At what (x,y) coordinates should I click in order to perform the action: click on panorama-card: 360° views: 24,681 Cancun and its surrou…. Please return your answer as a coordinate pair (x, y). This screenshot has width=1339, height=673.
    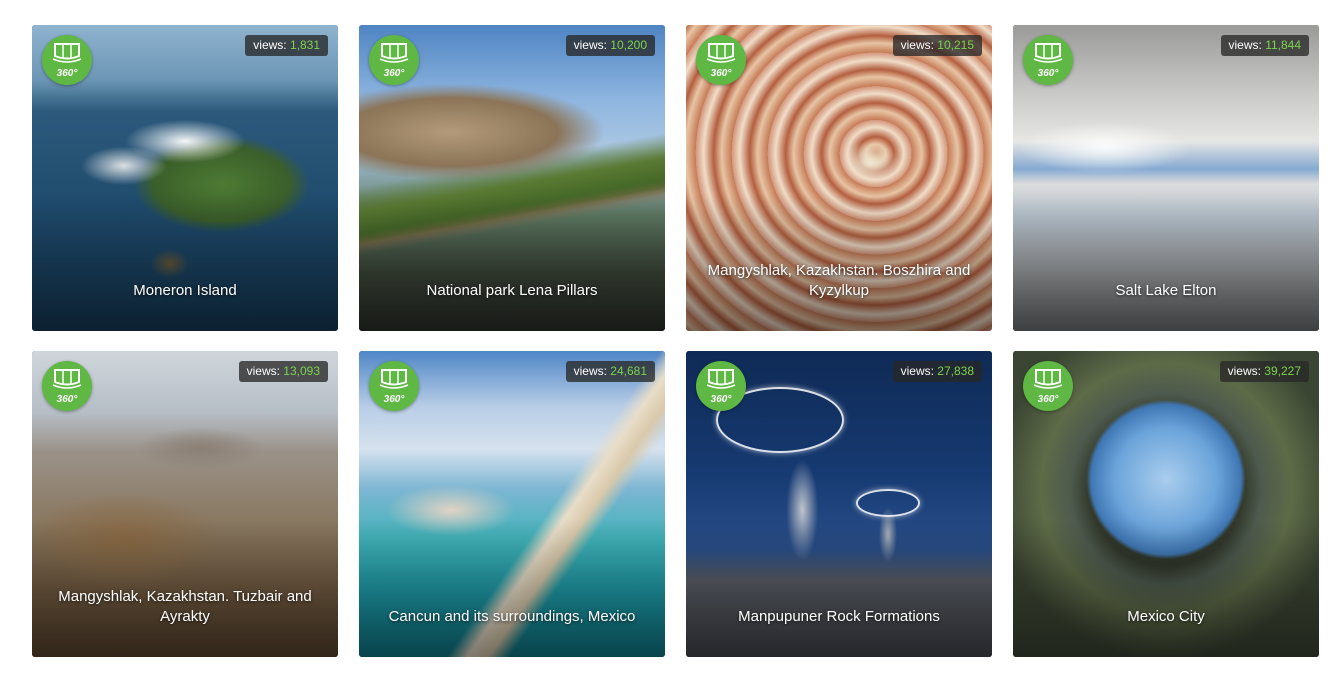
    Looking at the image, I should click on (512, 504).